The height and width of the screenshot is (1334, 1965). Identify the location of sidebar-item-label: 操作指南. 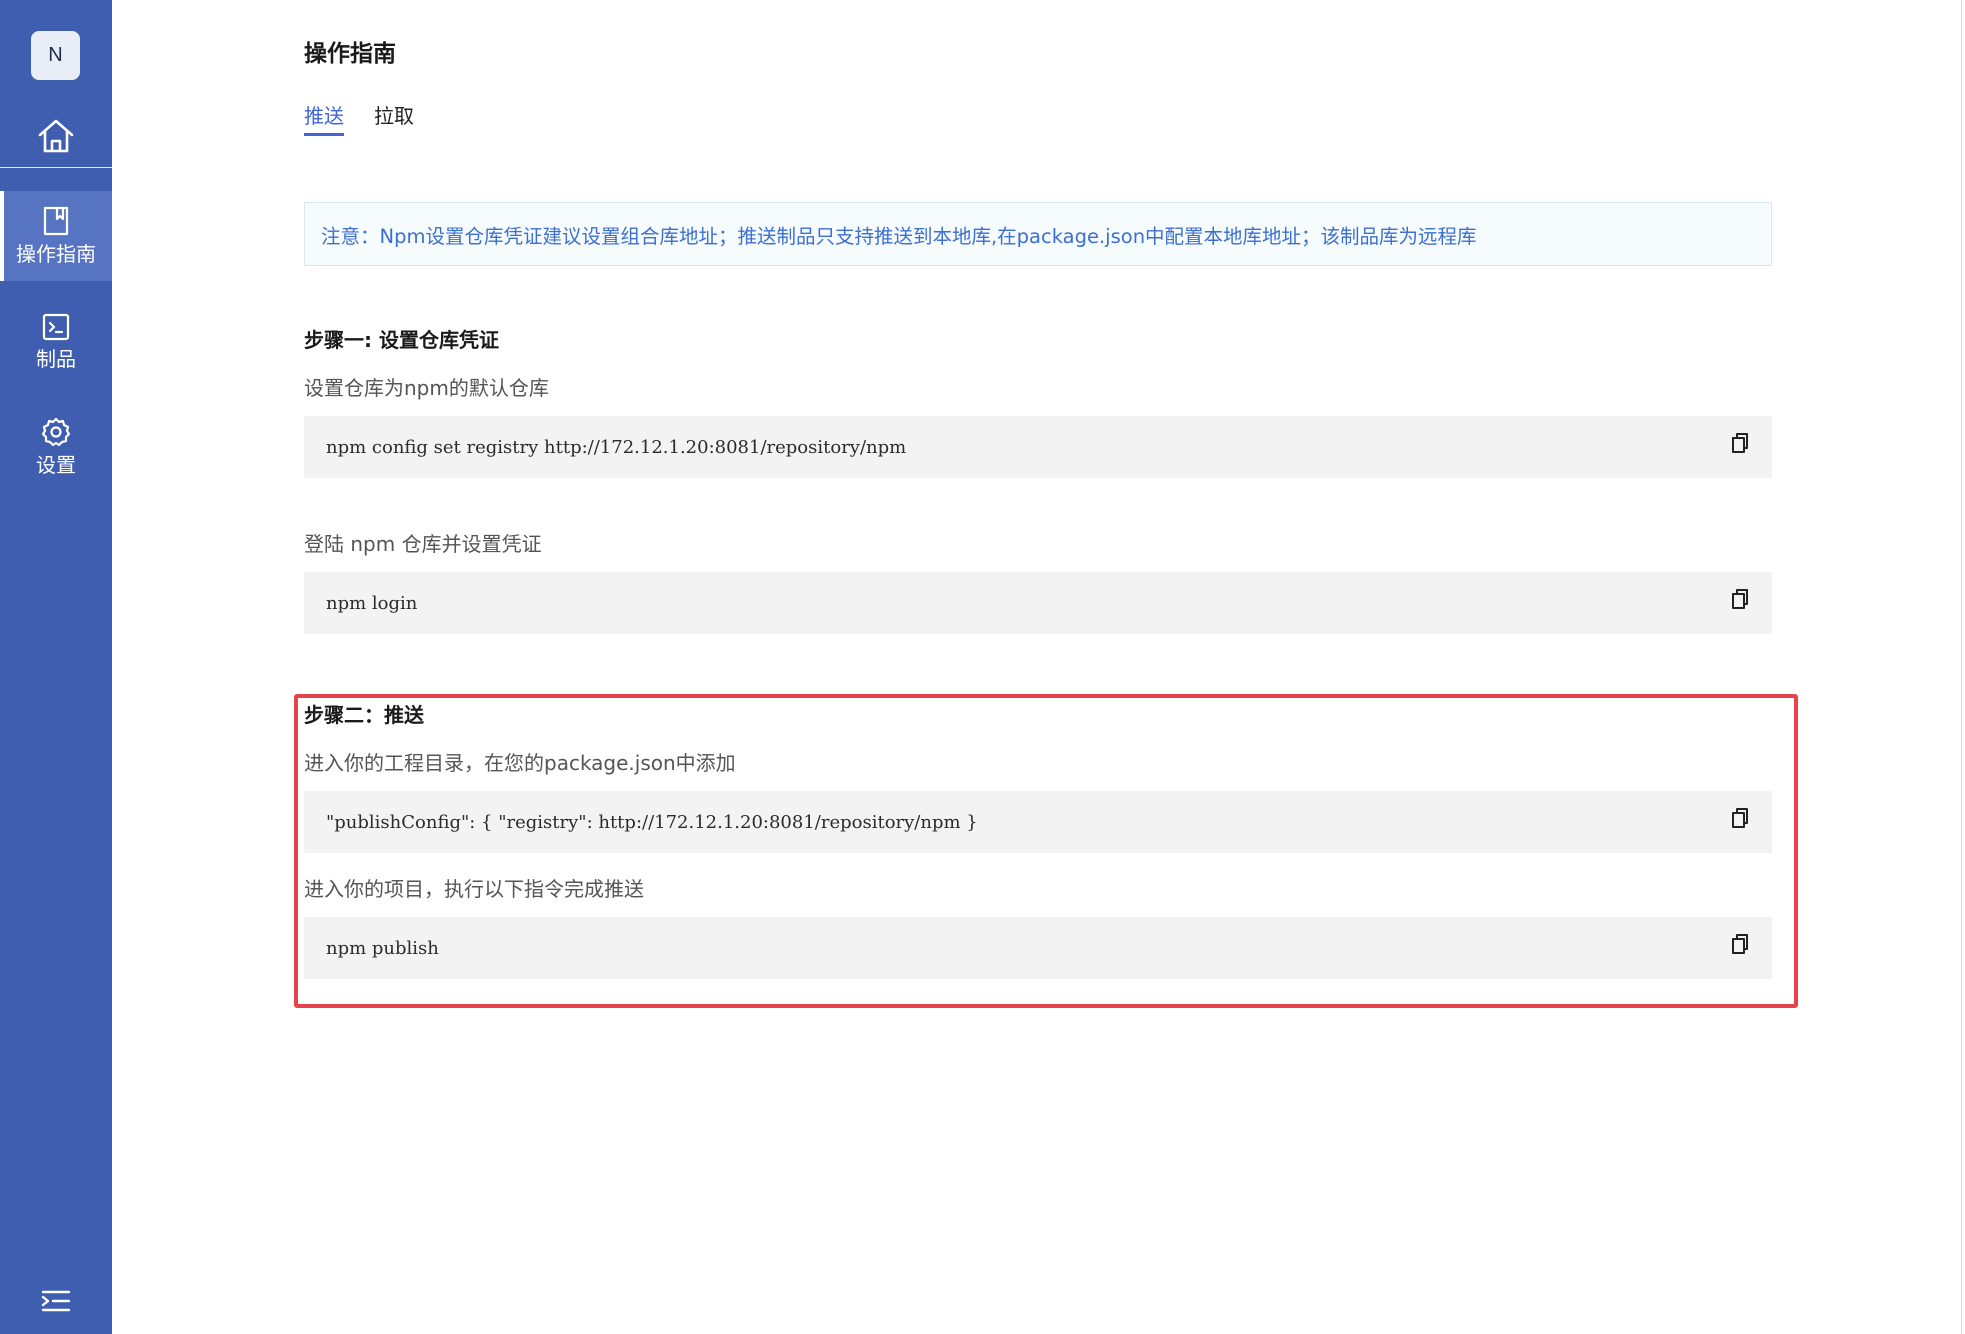
(56, 254).